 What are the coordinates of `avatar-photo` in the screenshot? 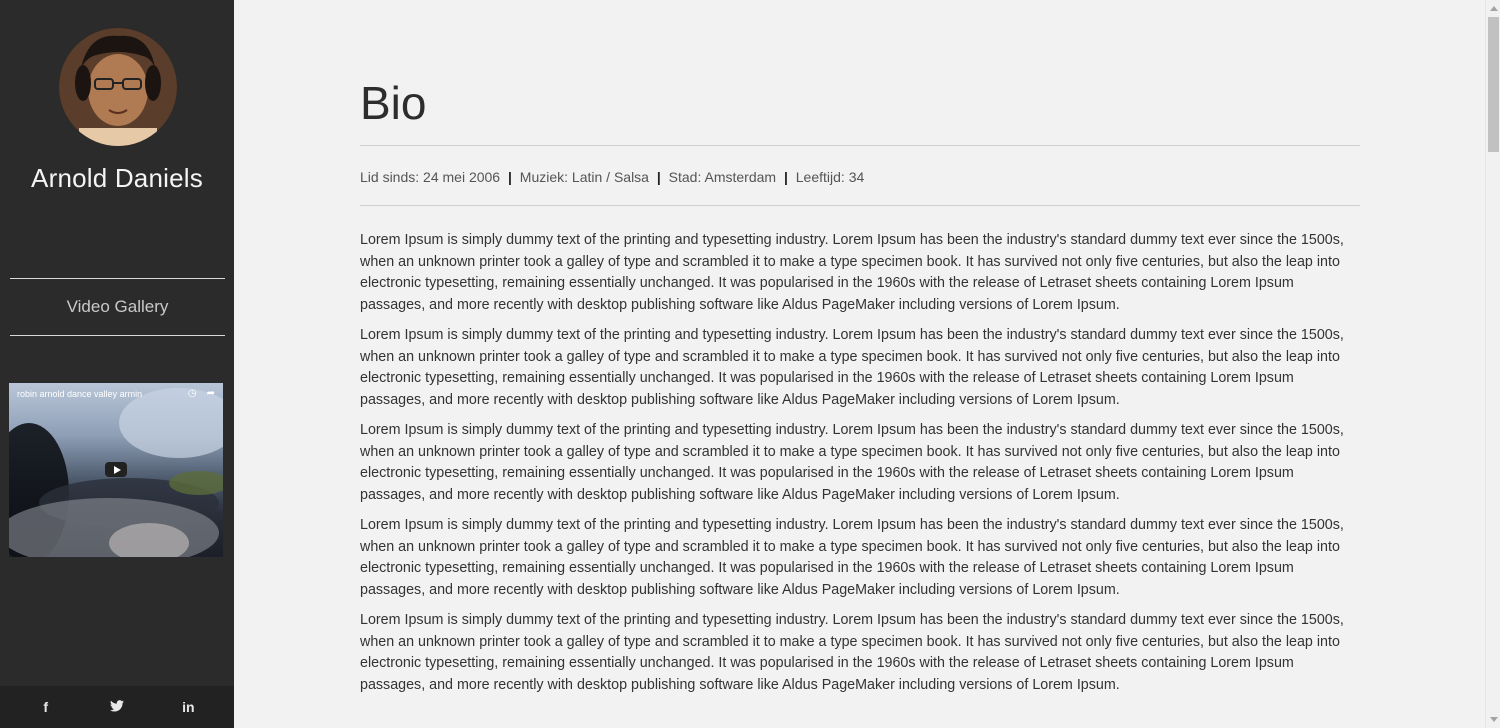 It's located at (118, 87).